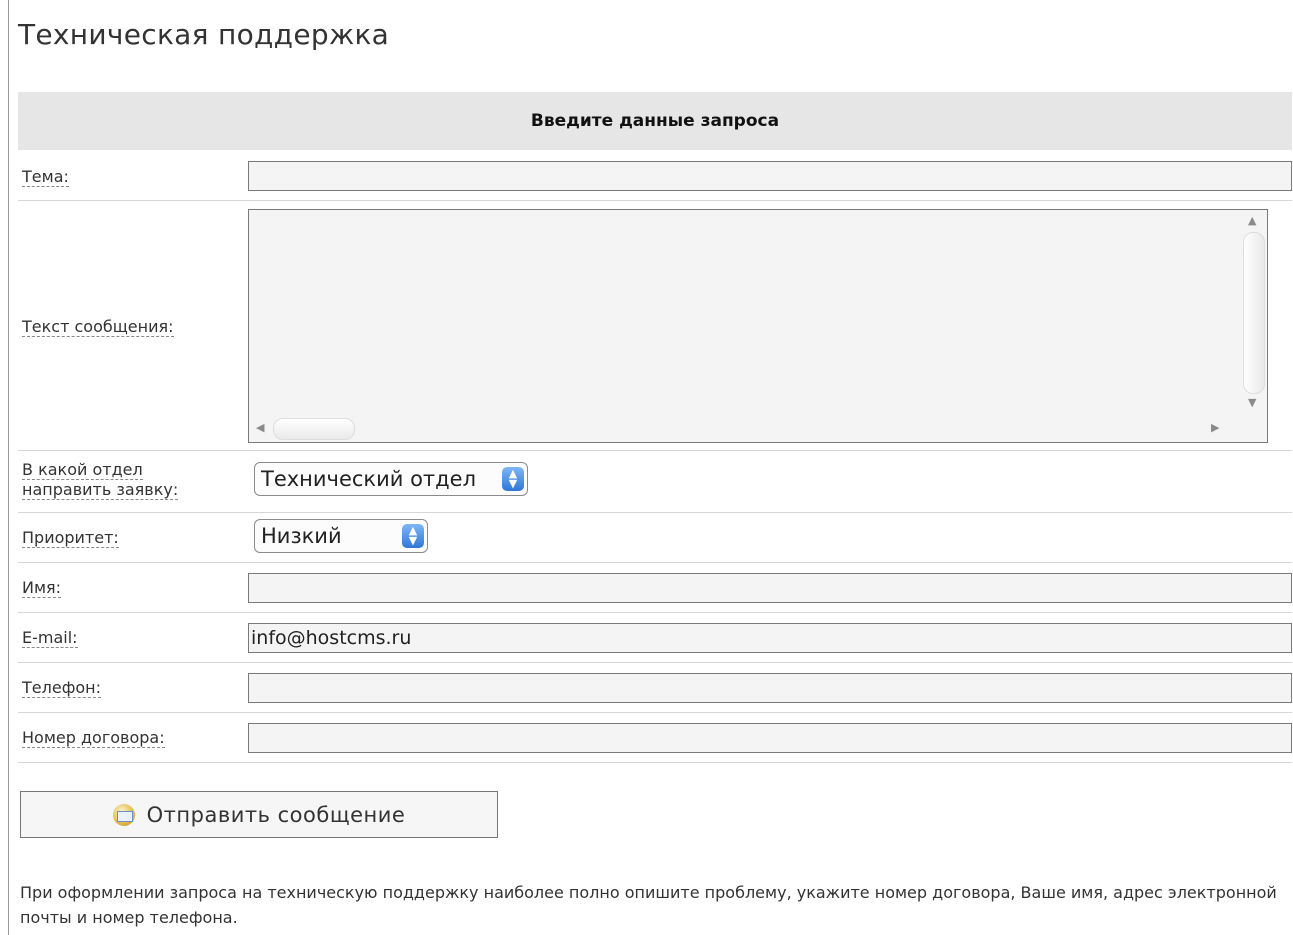 The image size is (1293, 935). I want to click on scroll-up-icon: ▲, so click(1252, 220).